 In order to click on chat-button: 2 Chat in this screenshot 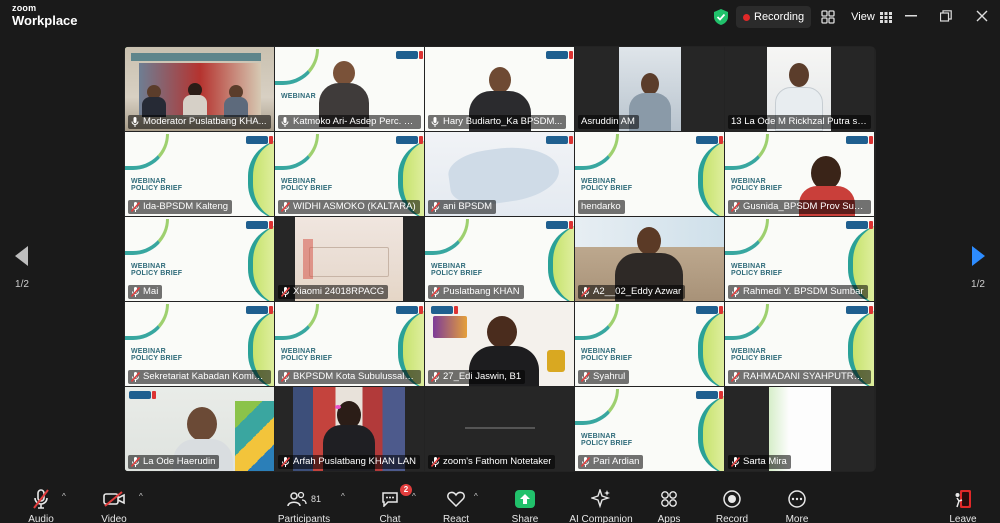, I will do `click(393, 503)`.